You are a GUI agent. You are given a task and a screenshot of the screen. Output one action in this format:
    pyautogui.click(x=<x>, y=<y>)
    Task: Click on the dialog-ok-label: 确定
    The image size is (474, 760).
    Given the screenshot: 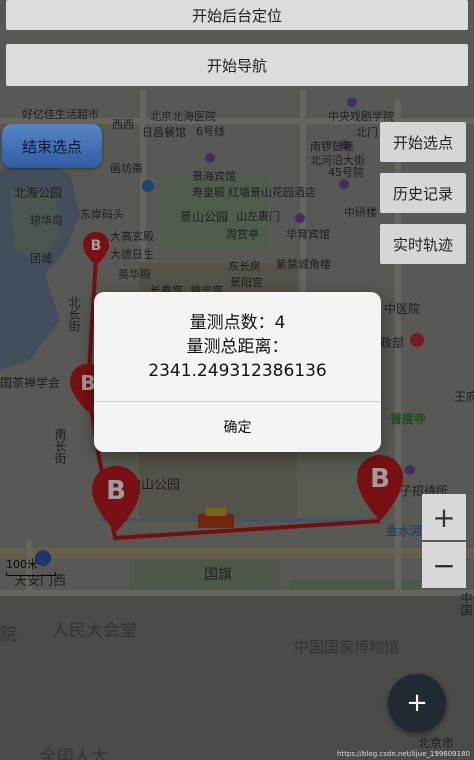 What is the action you would take?
    pyautogui.click(x=237, y=428)
    